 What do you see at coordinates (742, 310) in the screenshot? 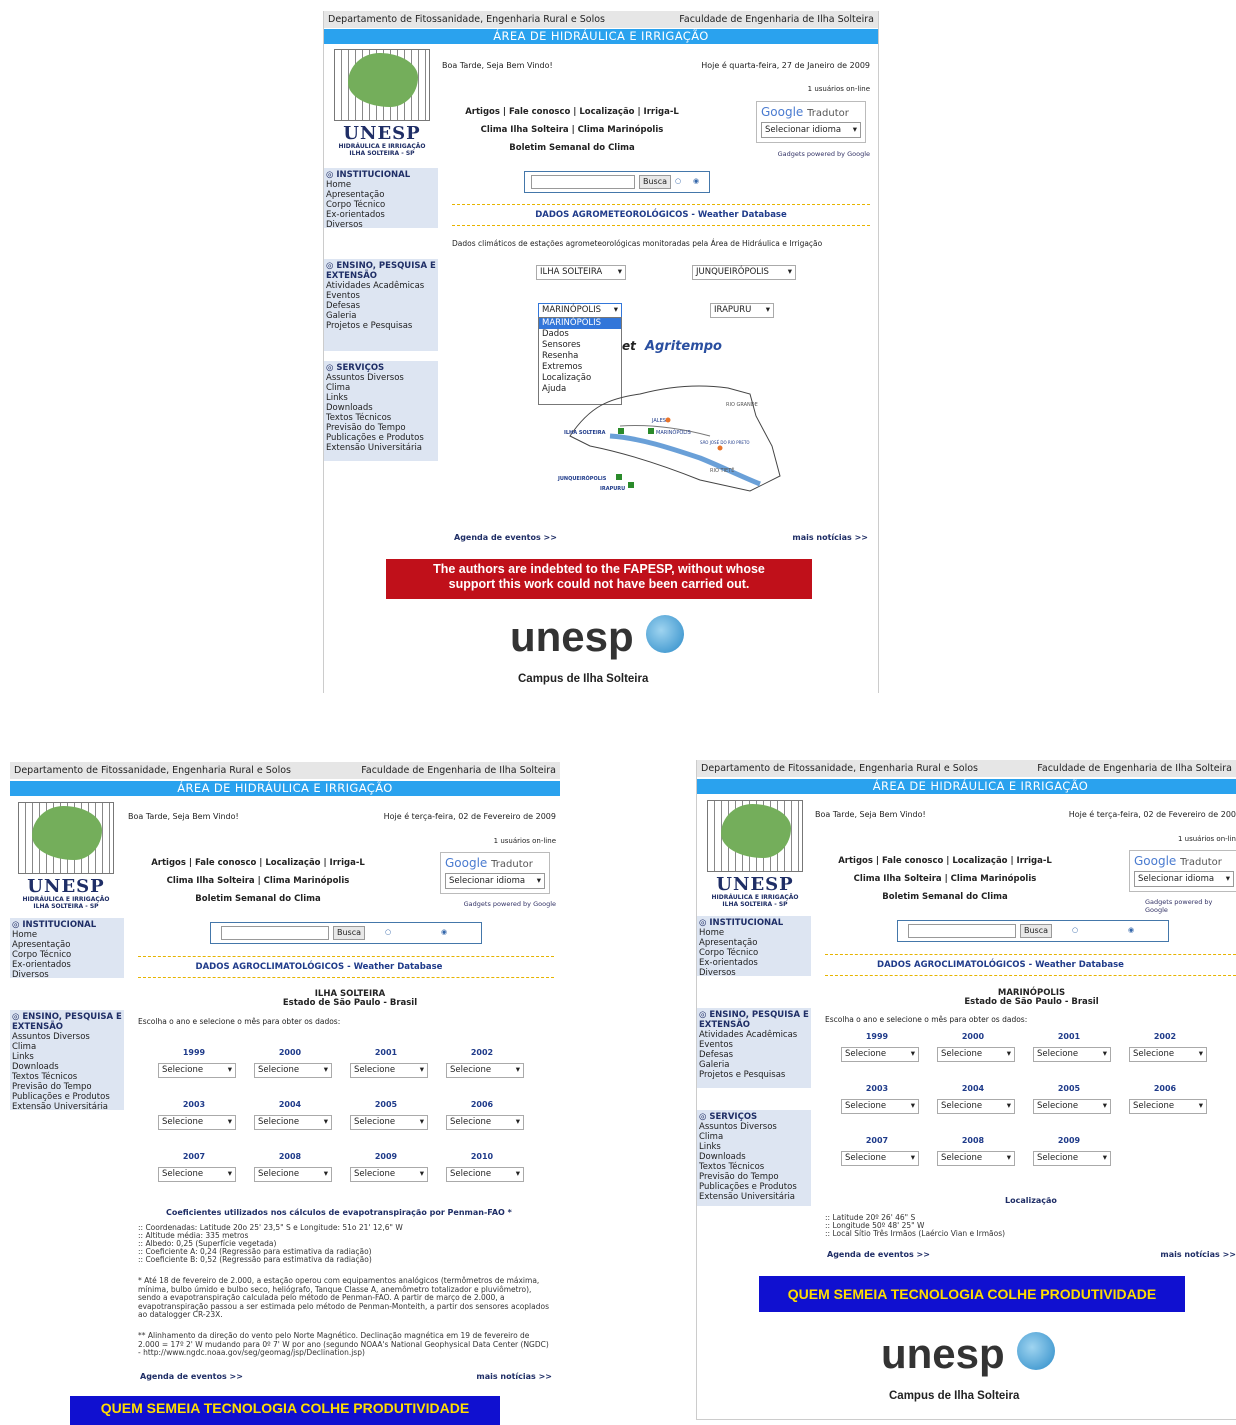
I see `station-select-irapuru: IRAPURU` at bounding box center [742, 310].